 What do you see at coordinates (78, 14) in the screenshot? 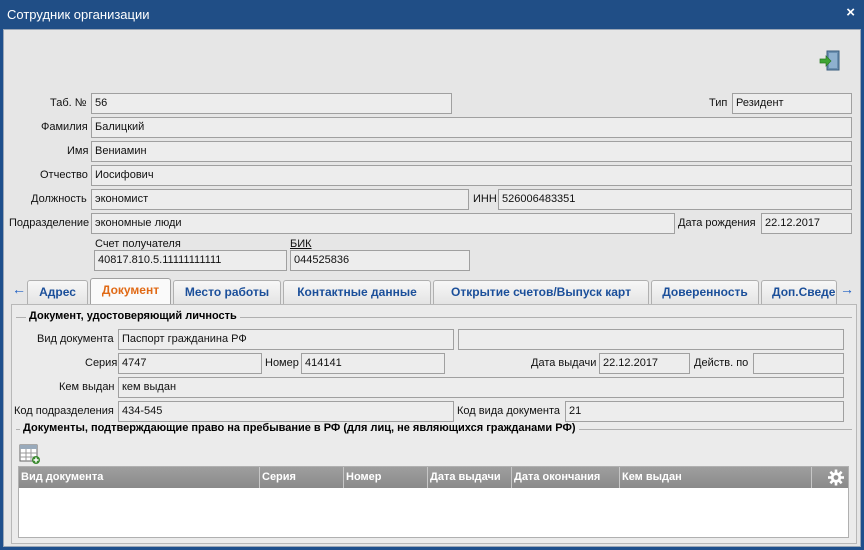
I see `window-title: Сотрудник организации` at bounding box center [78, 14].